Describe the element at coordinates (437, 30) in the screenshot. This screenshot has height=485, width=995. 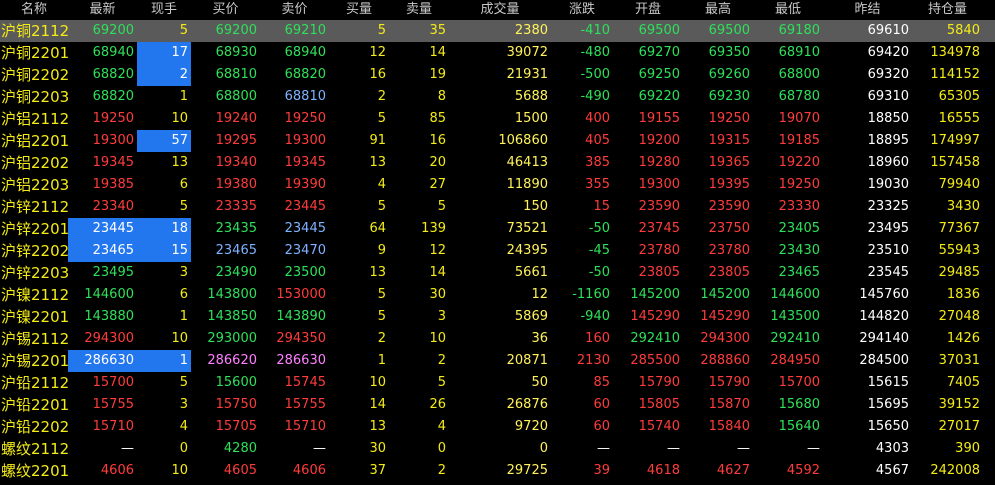
I see `cell-ask-vol: 35` at that location.